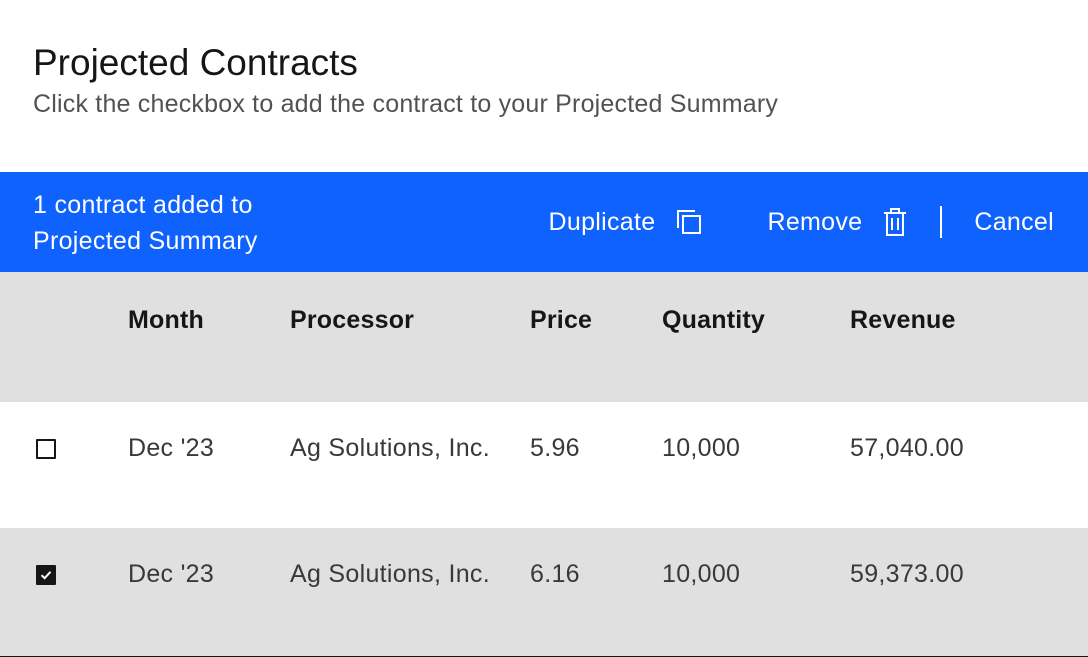 The width and height of the screenshot is (1088, 657). What do you see at coordinates (689, 222) in the screenshot?
I see `copy-icon` at bounding box center [689, 222].